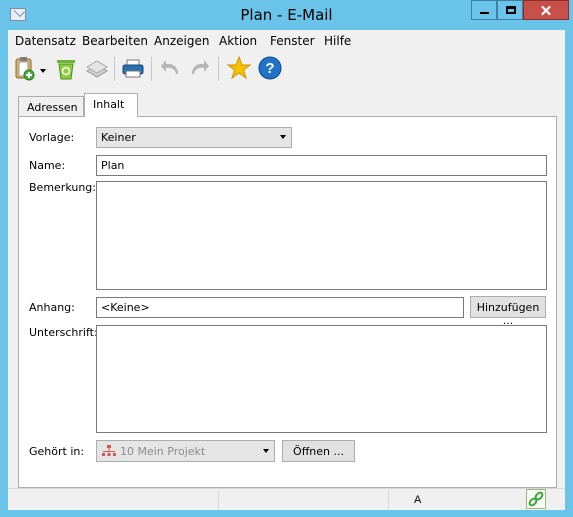  I want to click on dropdown-arrow-icon, so click(43, 68).